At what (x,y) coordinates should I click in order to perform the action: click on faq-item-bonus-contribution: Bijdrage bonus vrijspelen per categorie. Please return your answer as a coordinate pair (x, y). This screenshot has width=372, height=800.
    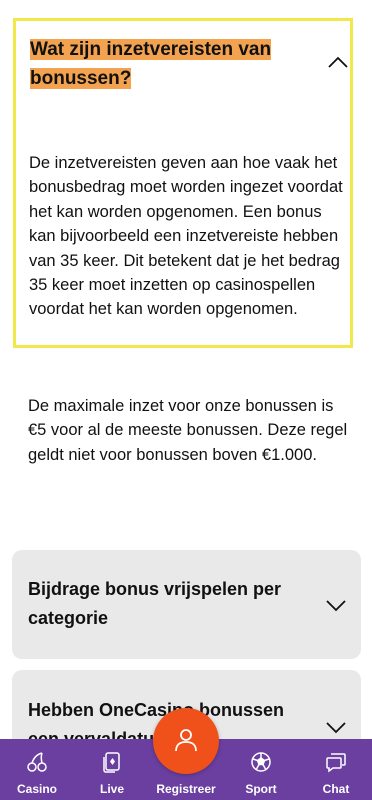
    Looking at the image, I should click on (186, 604).